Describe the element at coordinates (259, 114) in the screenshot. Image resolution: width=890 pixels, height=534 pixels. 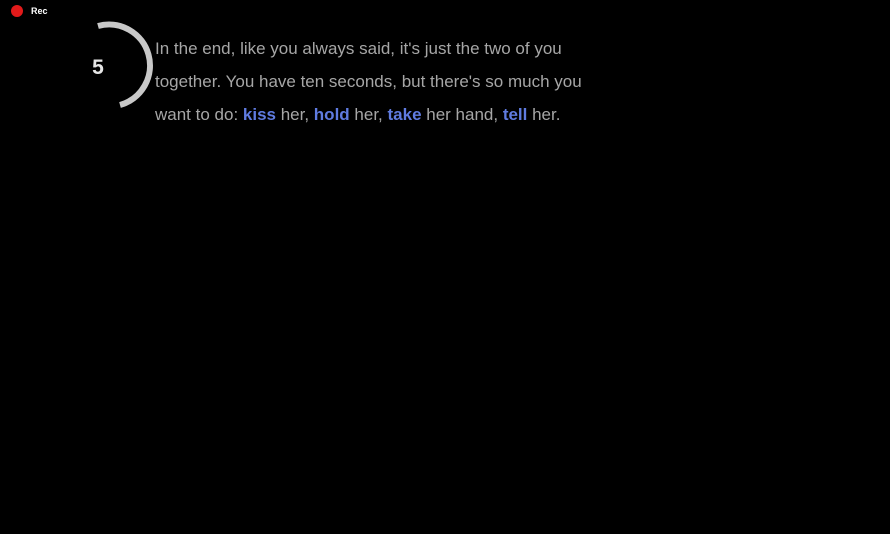
I see `action-kiss: kiss` at that location.